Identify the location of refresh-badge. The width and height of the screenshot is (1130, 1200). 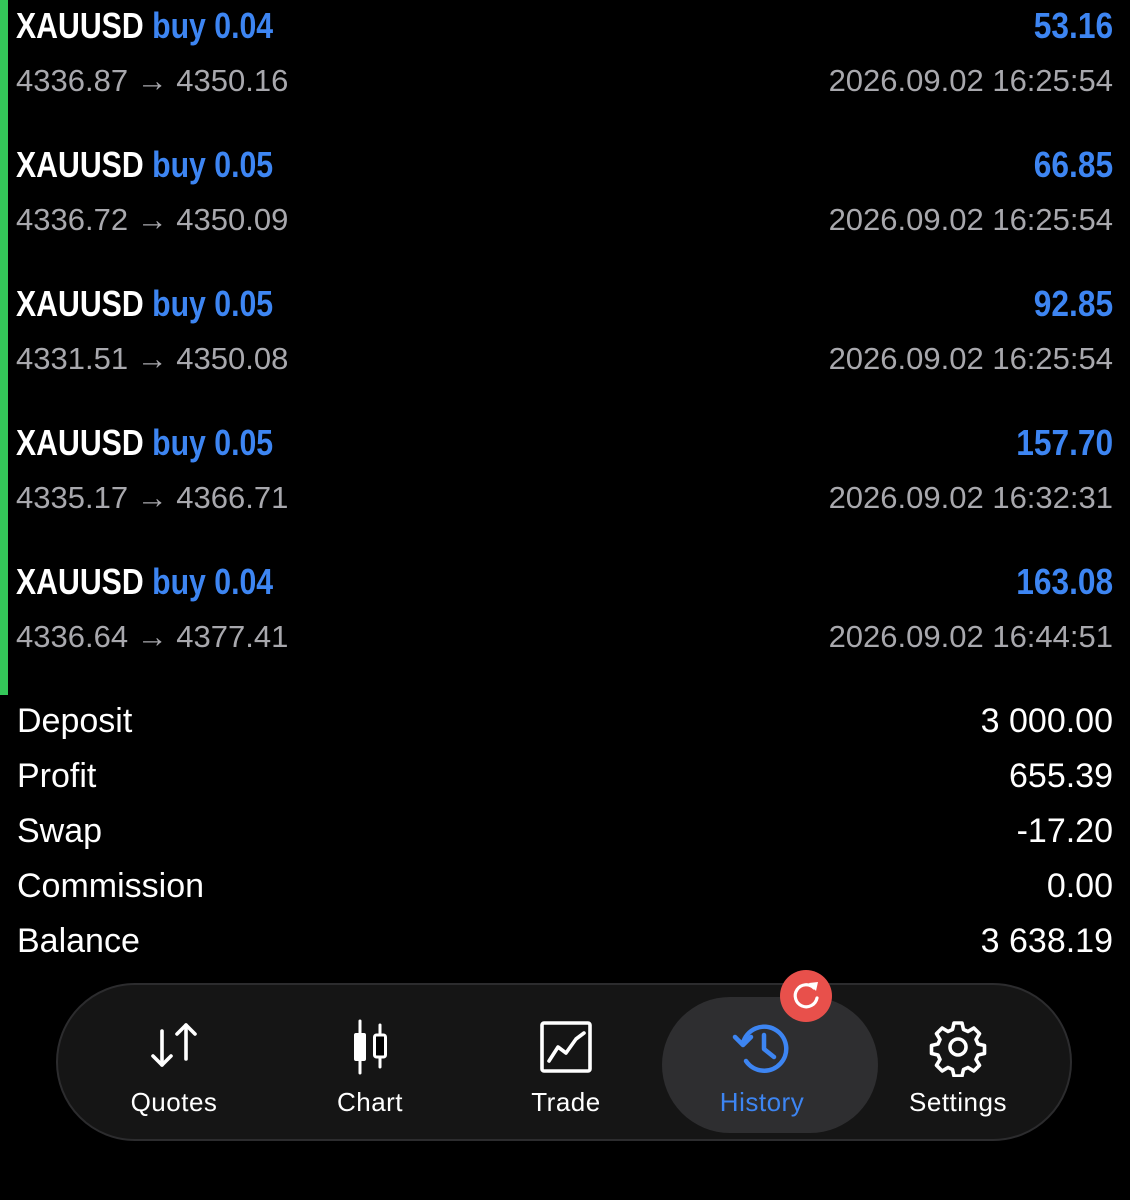
(806, 996).